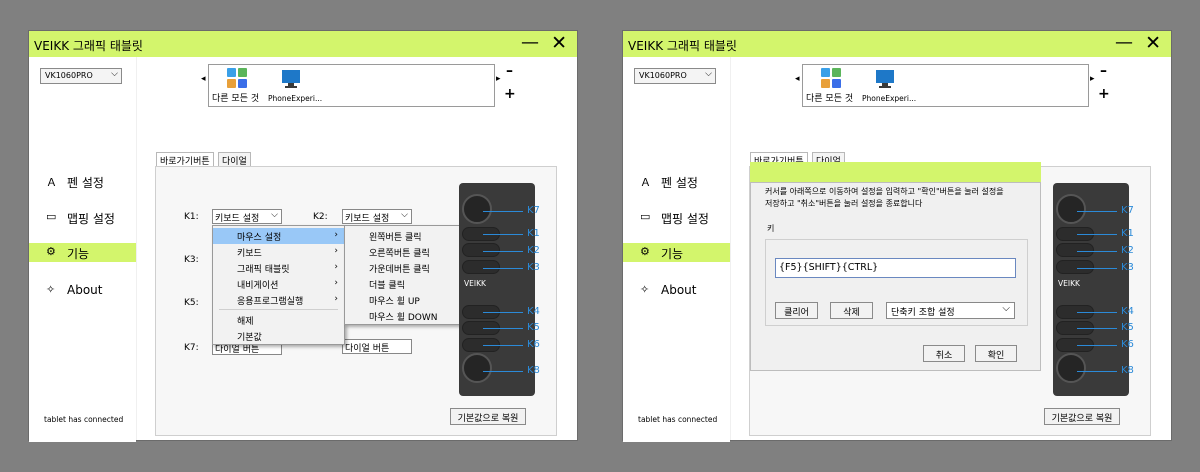 The height and width of the screenshot is (472, 1200). I want to click on k8-dropdown: 다이얼 버튼, so click(377, 346).